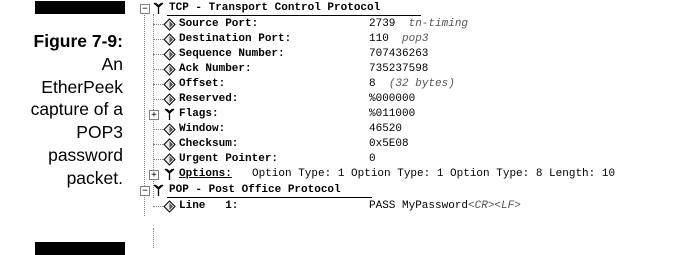  What do you see at coordinates (82, 86) in the screenshot?
I see `caption-line: EtherPeek` at bounding box center [82, 86].